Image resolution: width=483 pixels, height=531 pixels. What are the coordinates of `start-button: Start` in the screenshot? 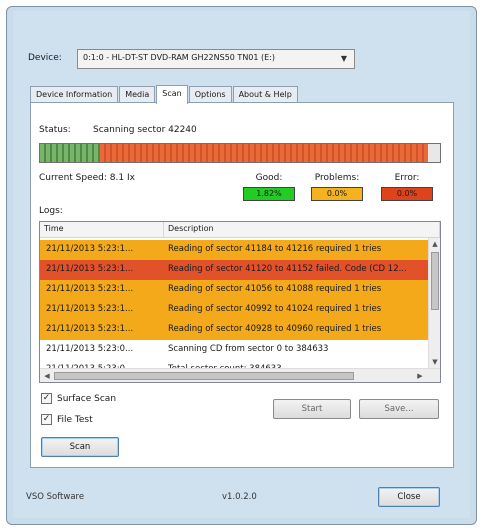 It's located at (312, 409).